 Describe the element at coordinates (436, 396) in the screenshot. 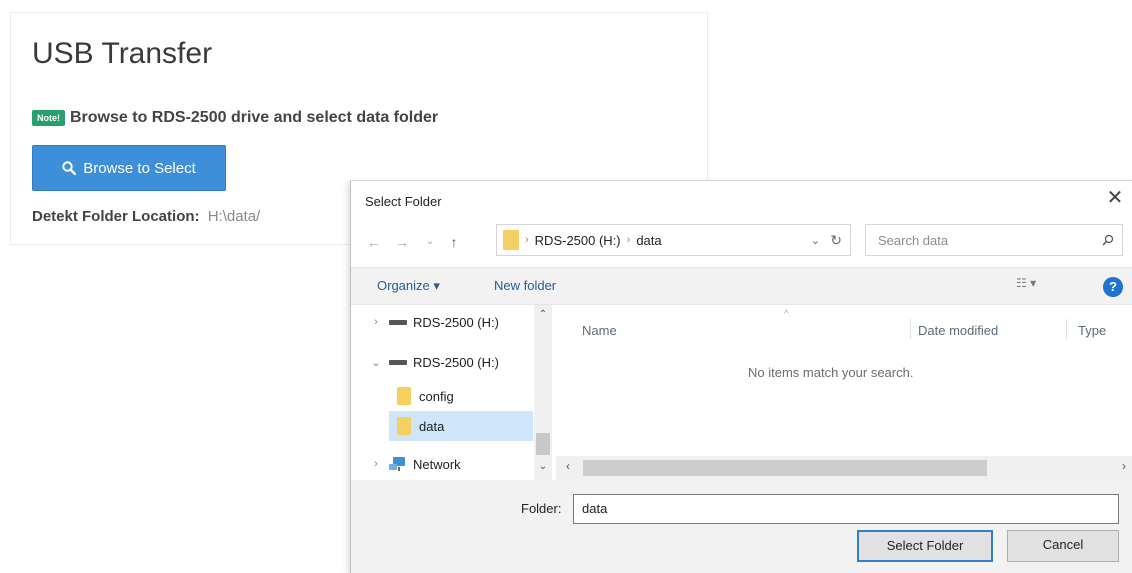

I see `tree-item-label: config` at that location.